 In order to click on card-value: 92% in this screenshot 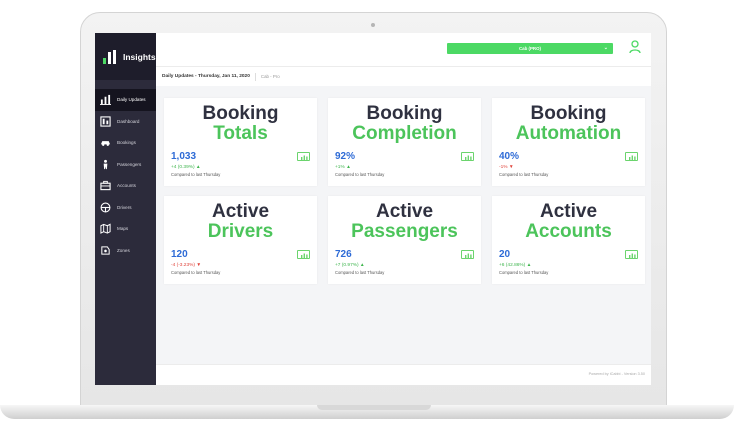, I will do `click(345, 156)`.